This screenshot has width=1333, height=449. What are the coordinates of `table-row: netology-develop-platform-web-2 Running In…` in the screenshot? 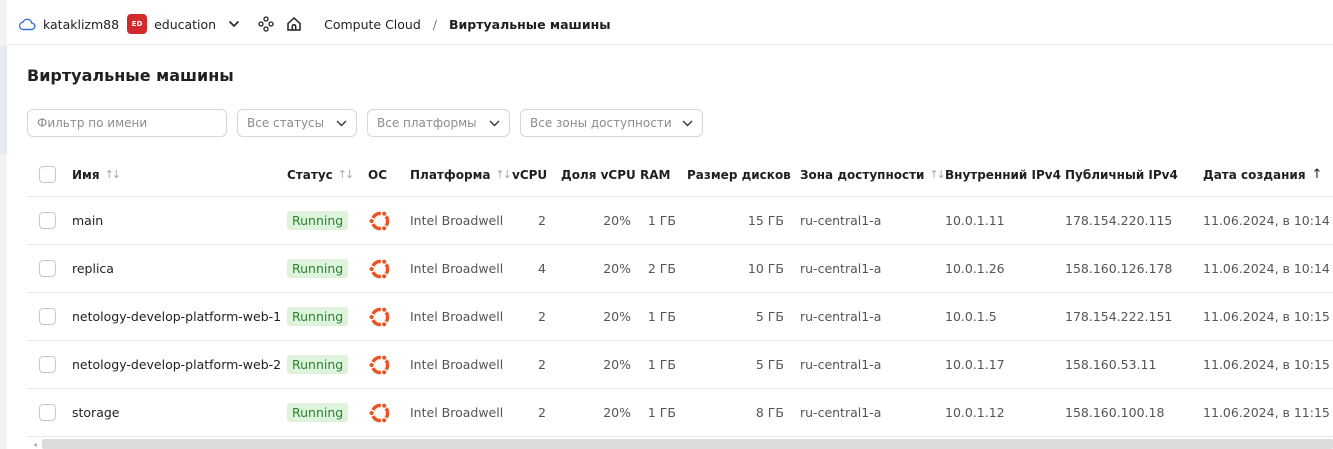 It's located at (680, 365).